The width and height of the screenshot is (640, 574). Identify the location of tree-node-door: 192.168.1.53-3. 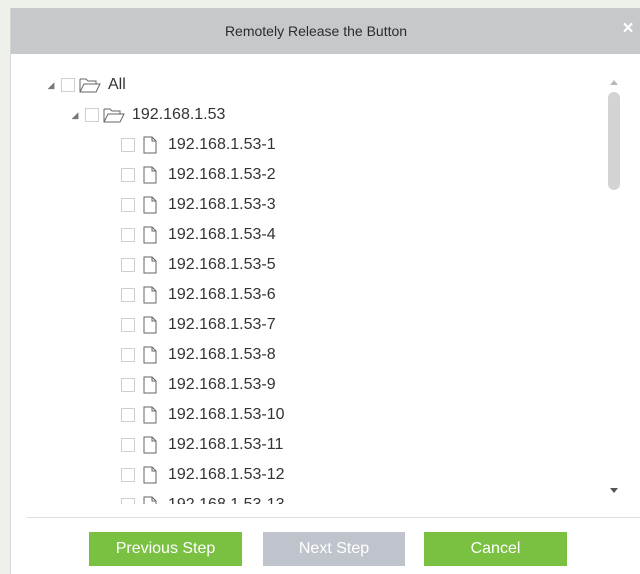
(198, 205).